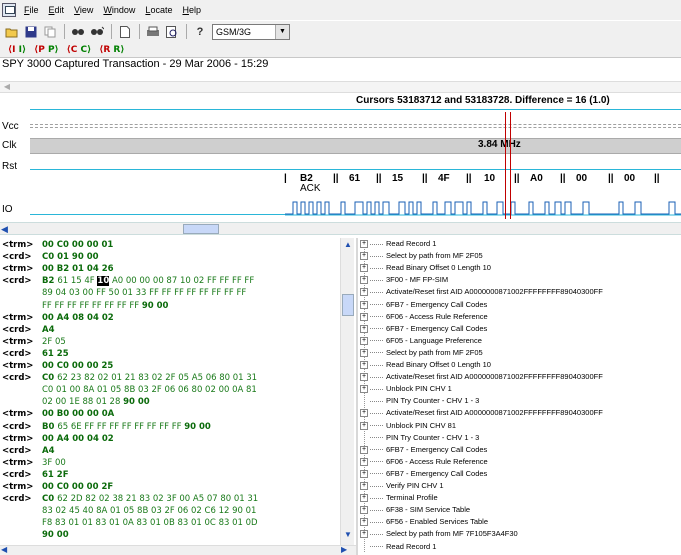  What do you see at coordinates (85, 306) in the screenshot?
I see `transaction-row: FF FF FF FF FF FF FF FF 90 00` at bounding box center [85, 306].